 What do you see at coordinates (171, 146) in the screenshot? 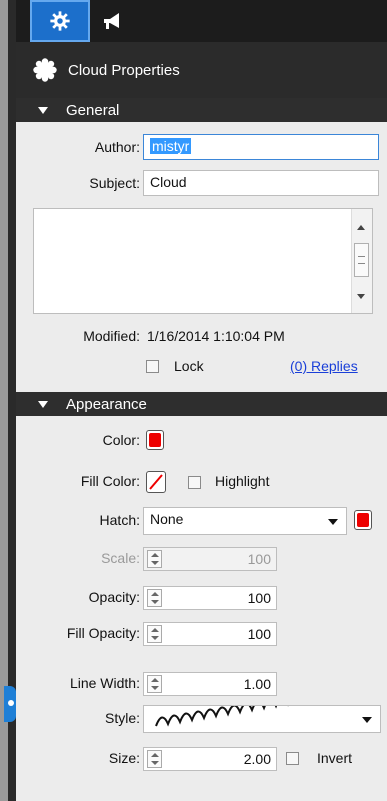
I see `author-value: mistyr` at bounding box center [171, 146].